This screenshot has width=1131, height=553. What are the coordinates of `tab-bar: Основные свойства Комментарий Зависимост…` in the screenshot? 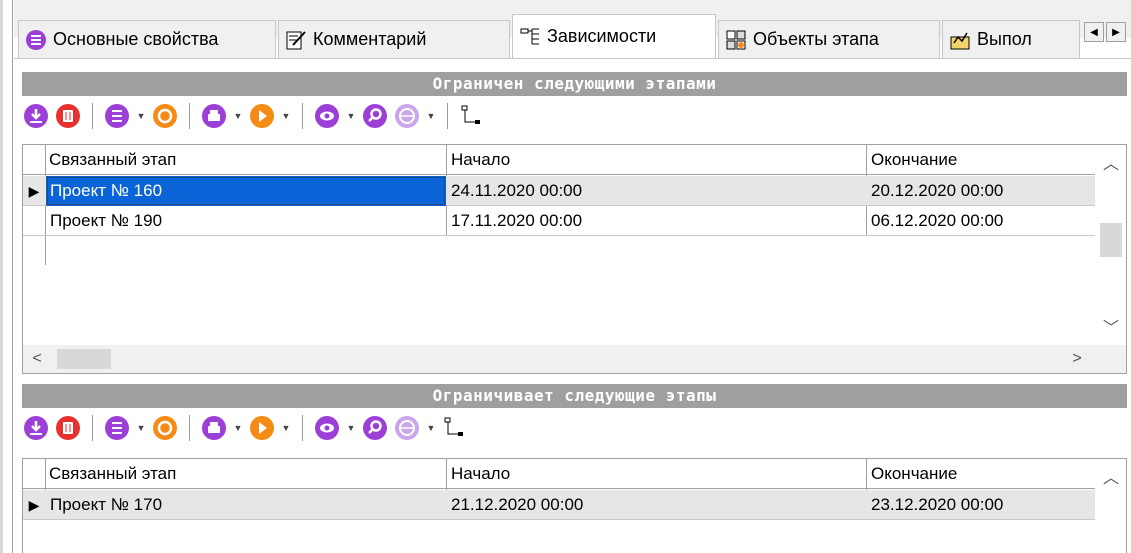 It's located at (572, 29).